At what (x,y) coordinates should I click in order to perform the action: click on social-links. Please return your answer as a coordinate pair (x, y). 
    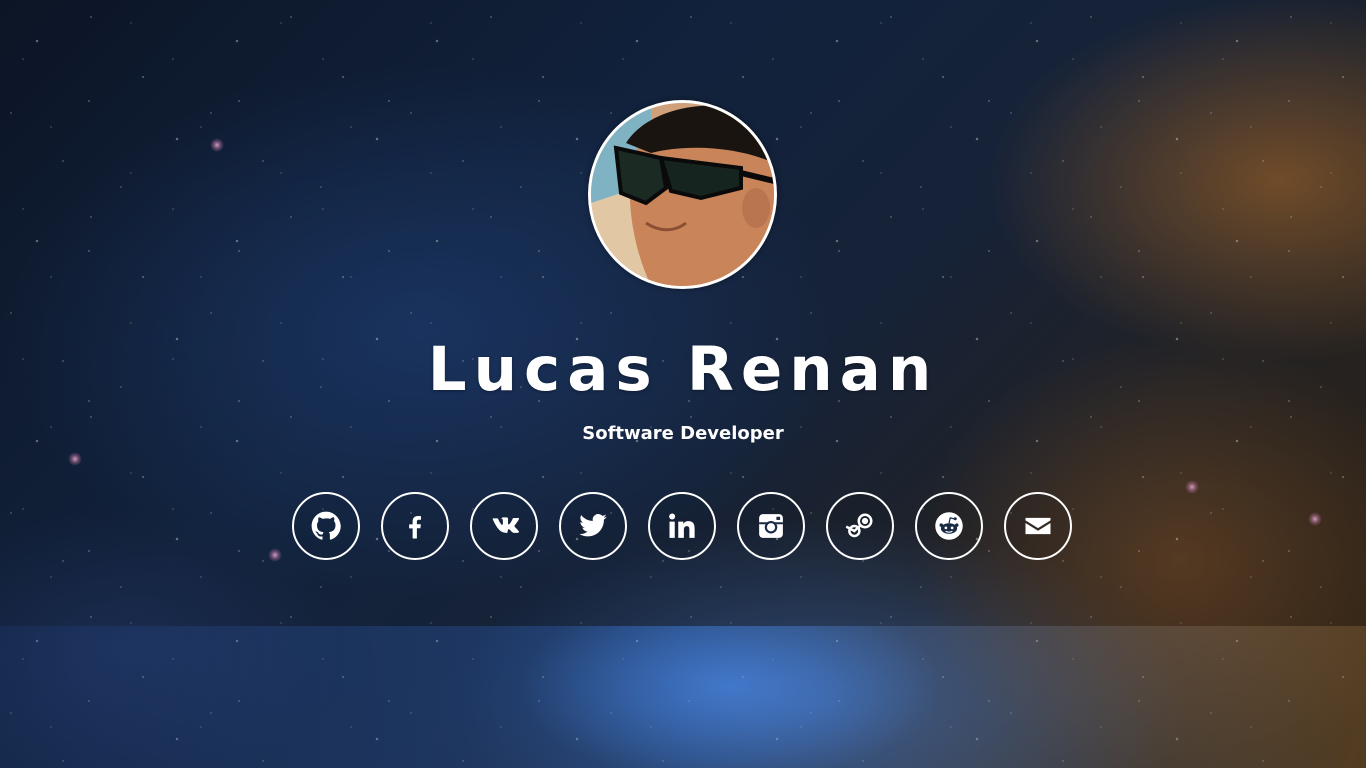
    Looking at the image, I should click on (682, 526).